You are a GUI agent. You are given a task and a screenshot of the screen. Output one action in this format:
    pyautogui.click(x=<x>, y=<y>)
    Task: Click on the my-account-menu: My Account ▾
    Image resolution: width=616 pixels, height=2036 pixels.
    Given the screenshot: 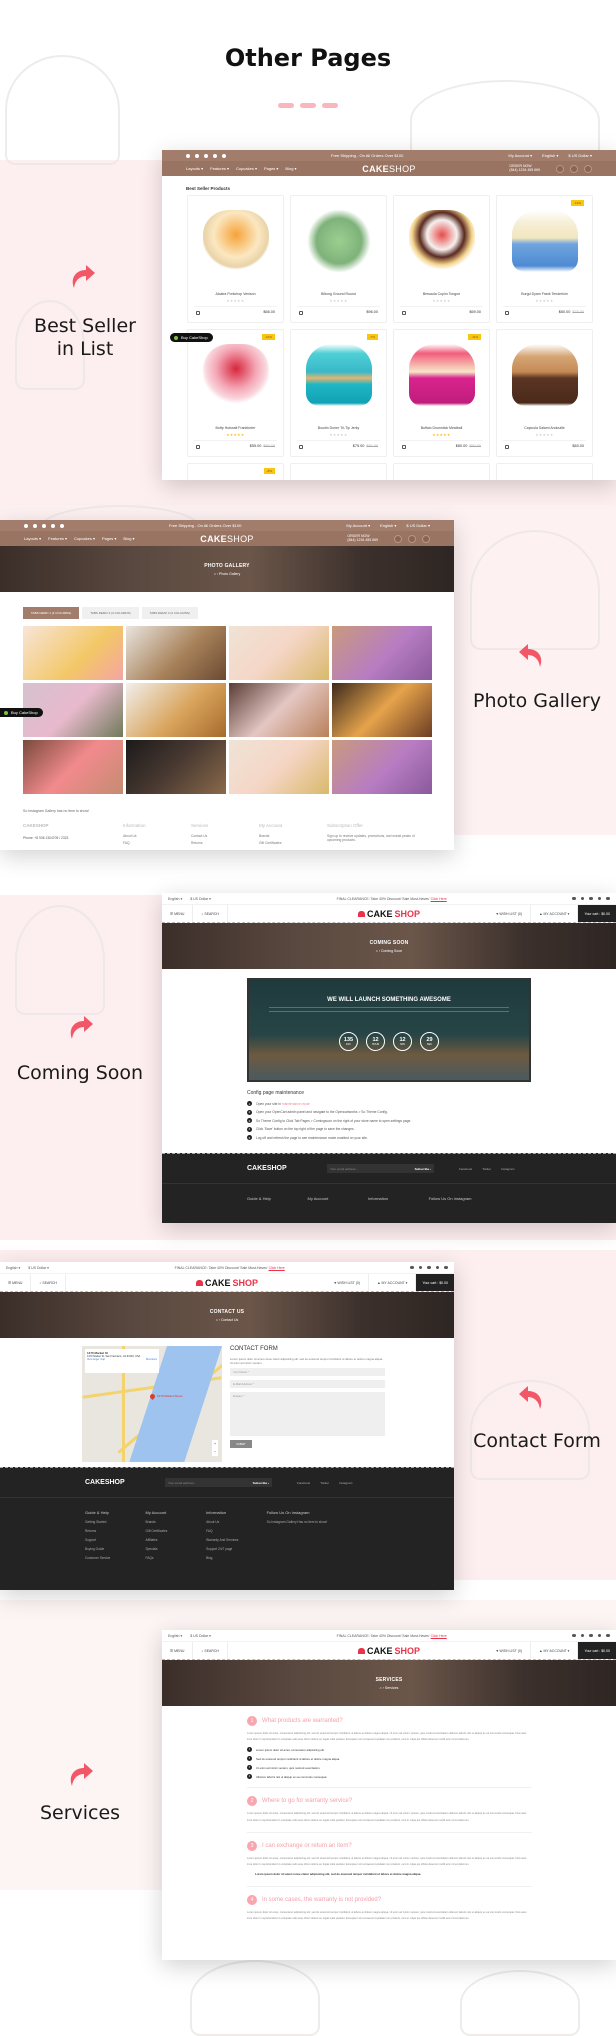 What is the action you would take?
    pyautogui.click(x=358, y=525)
    